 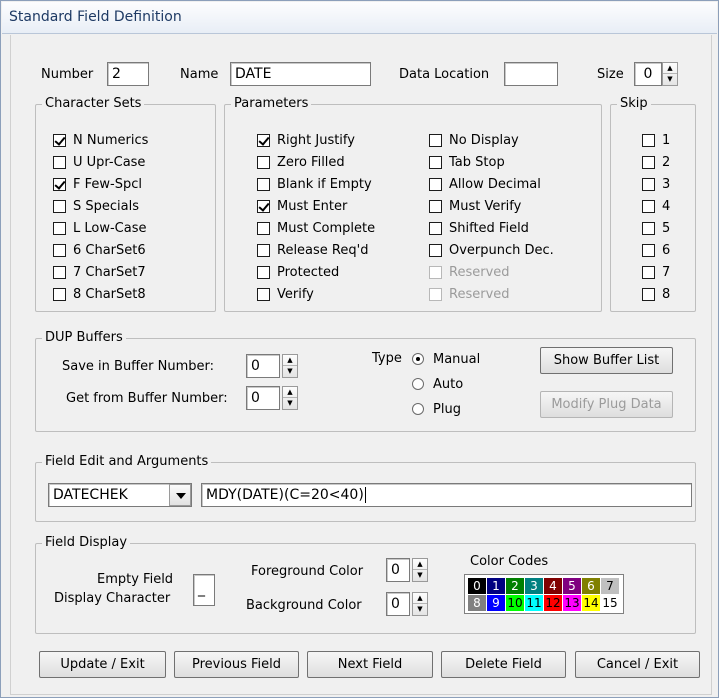 What do you see at coordinates (666, 250) in the screenshot?
I see `skip-checkbox-6-label: 6` at bounding box center [666, 250].